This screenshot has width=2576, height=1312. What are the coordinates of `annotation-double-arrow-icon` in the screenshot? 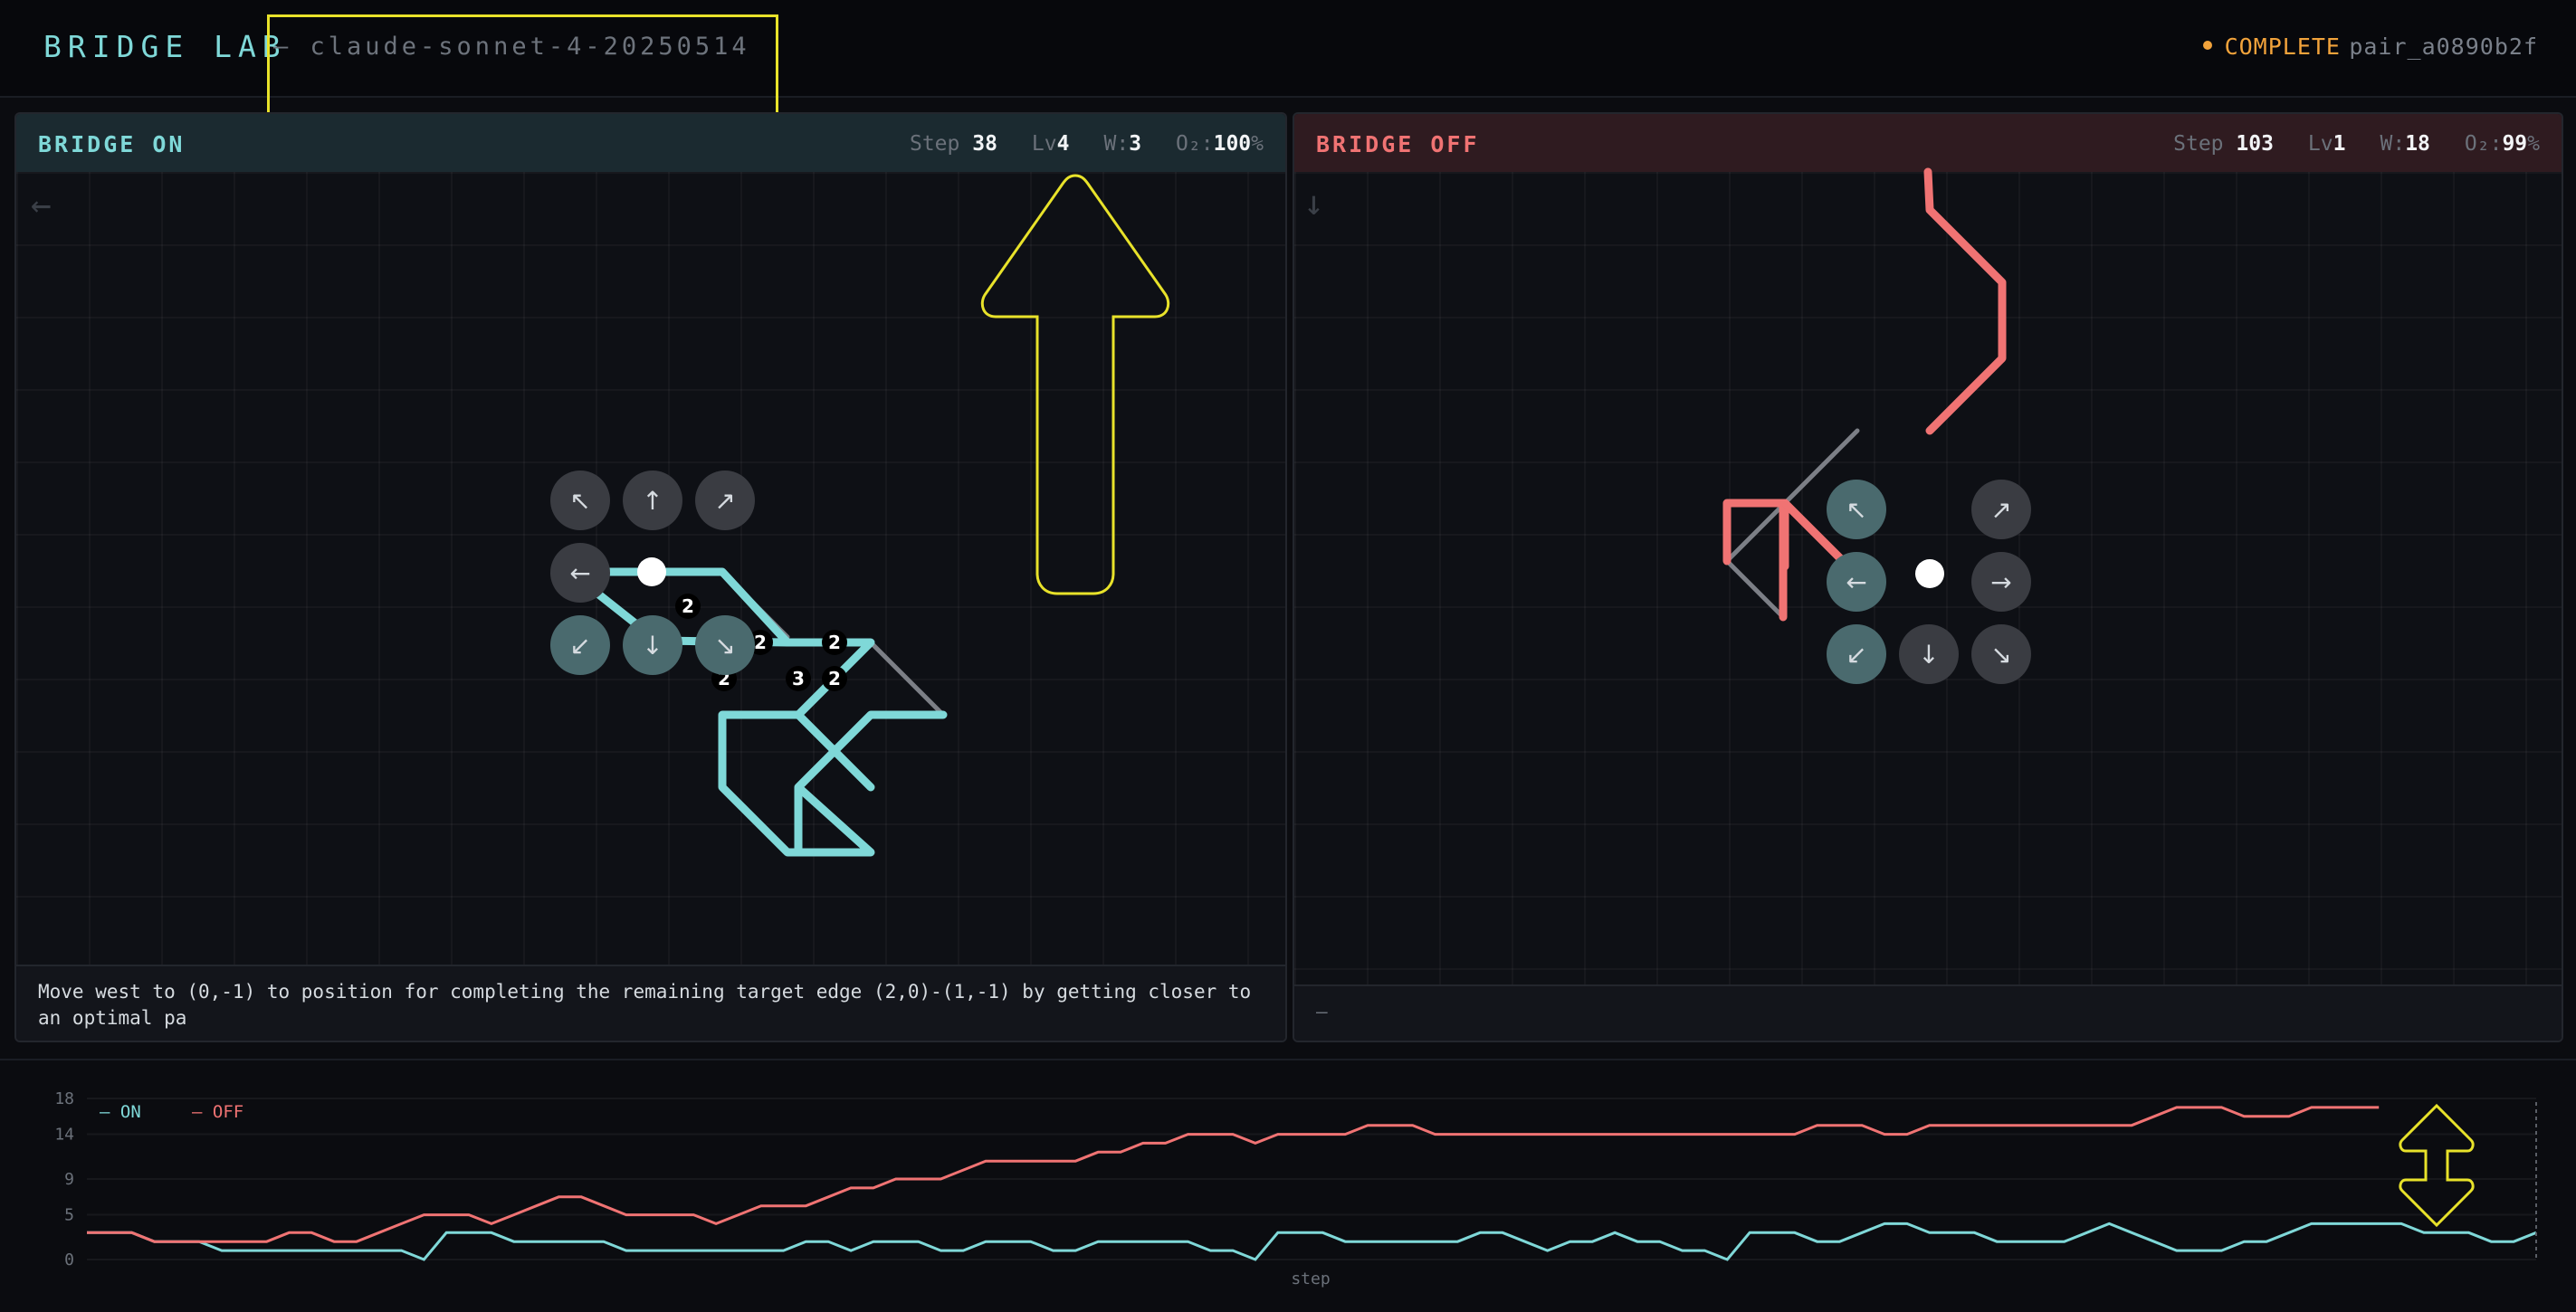 It's located at (2437, 1165).